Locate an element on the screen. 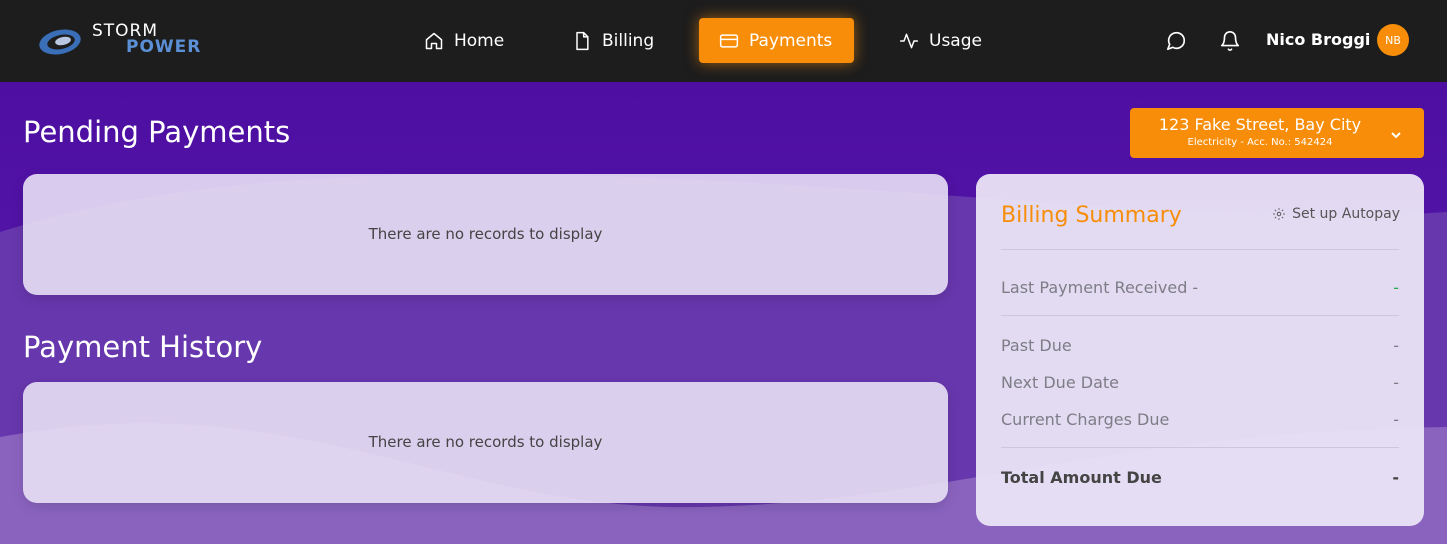  account-address: 123 Fake Street, Bay City is located at coordinates (1260, 124).